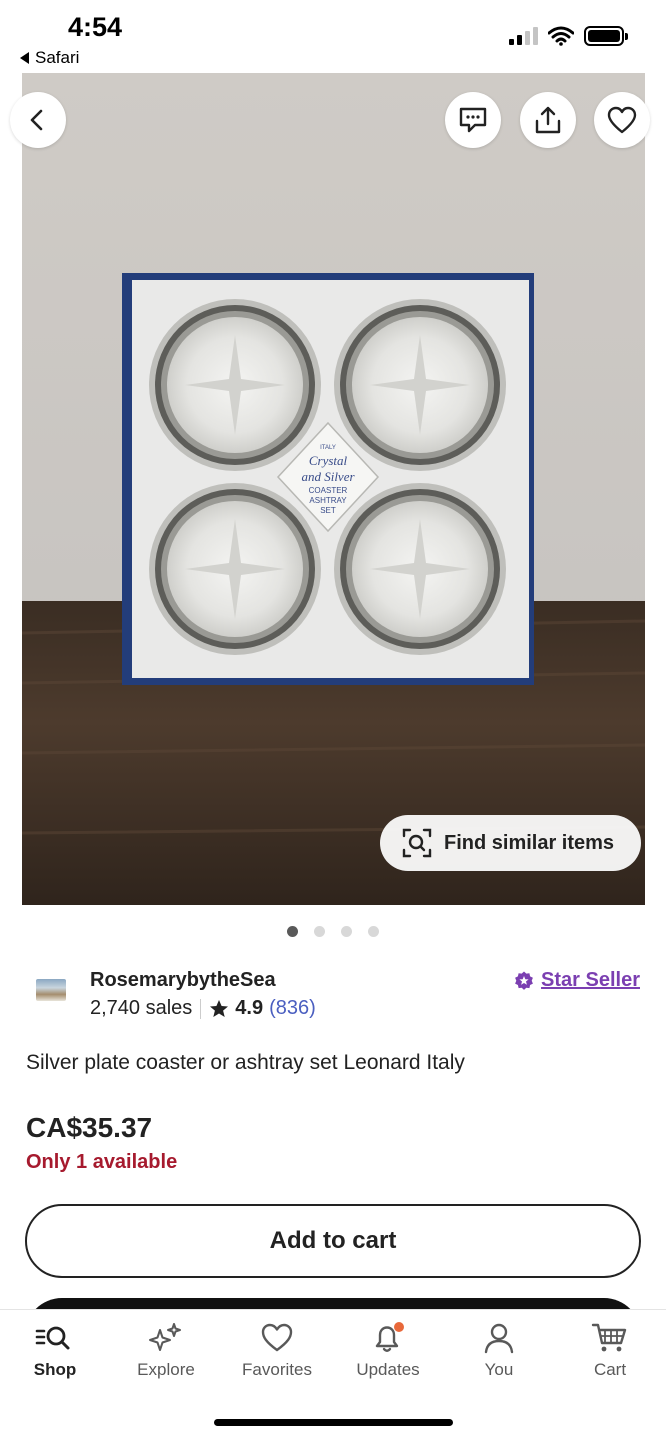 This screenshot has height=1440, width=666. I want to click on star-seller-label: Star Seller, so click(590, 980).